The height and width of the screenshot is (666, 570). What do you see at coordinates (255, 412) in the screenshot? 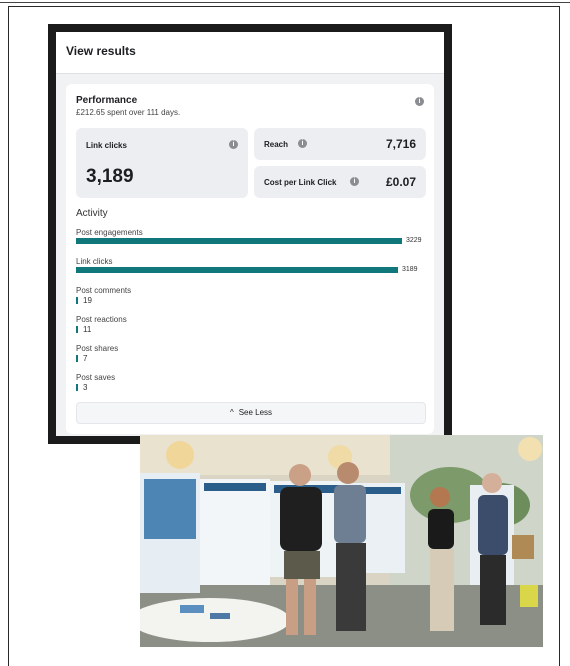
I see `see-less-label: See Less` at bounding box center [255, 412].